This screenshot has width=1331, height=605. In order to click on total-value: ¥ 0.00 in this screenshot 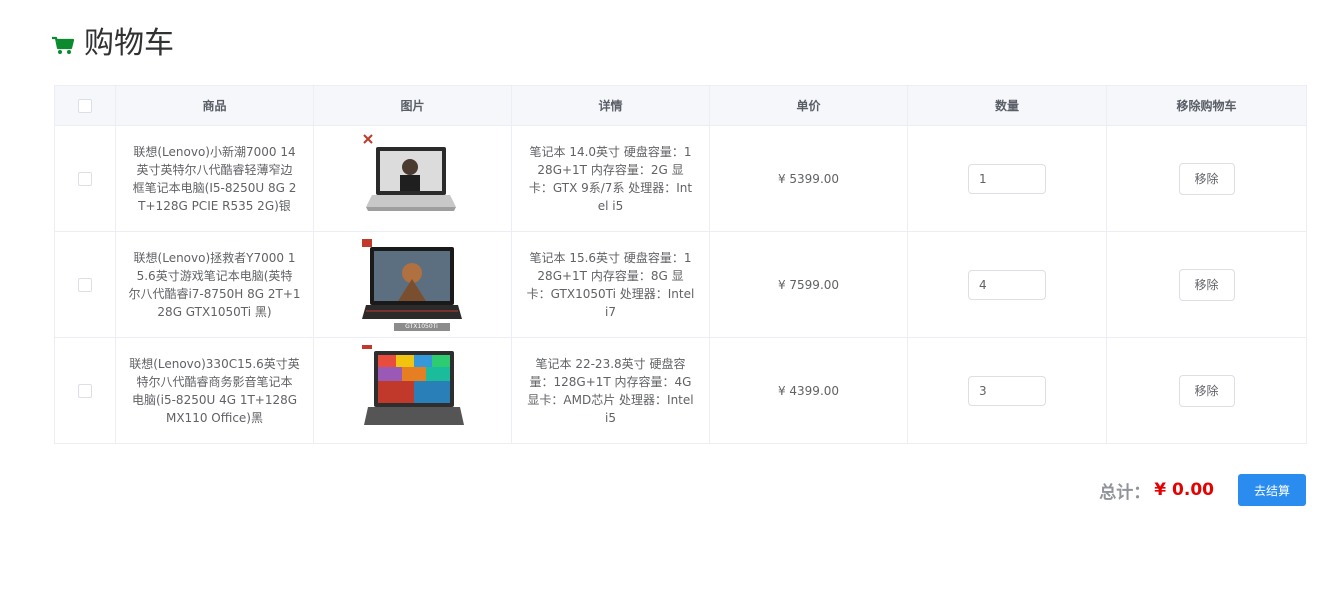, I will do `click(1184, 490)`.